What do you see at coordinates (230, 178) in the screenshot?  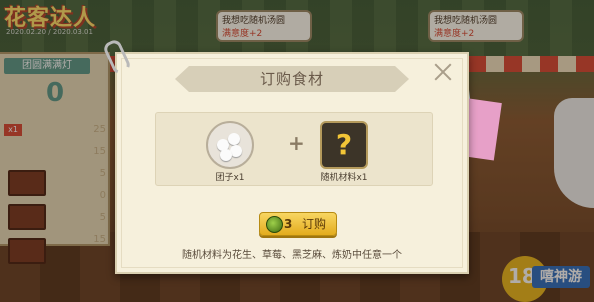 I see `ingredient-label: 团子x1` at bounding box center [230, 178].